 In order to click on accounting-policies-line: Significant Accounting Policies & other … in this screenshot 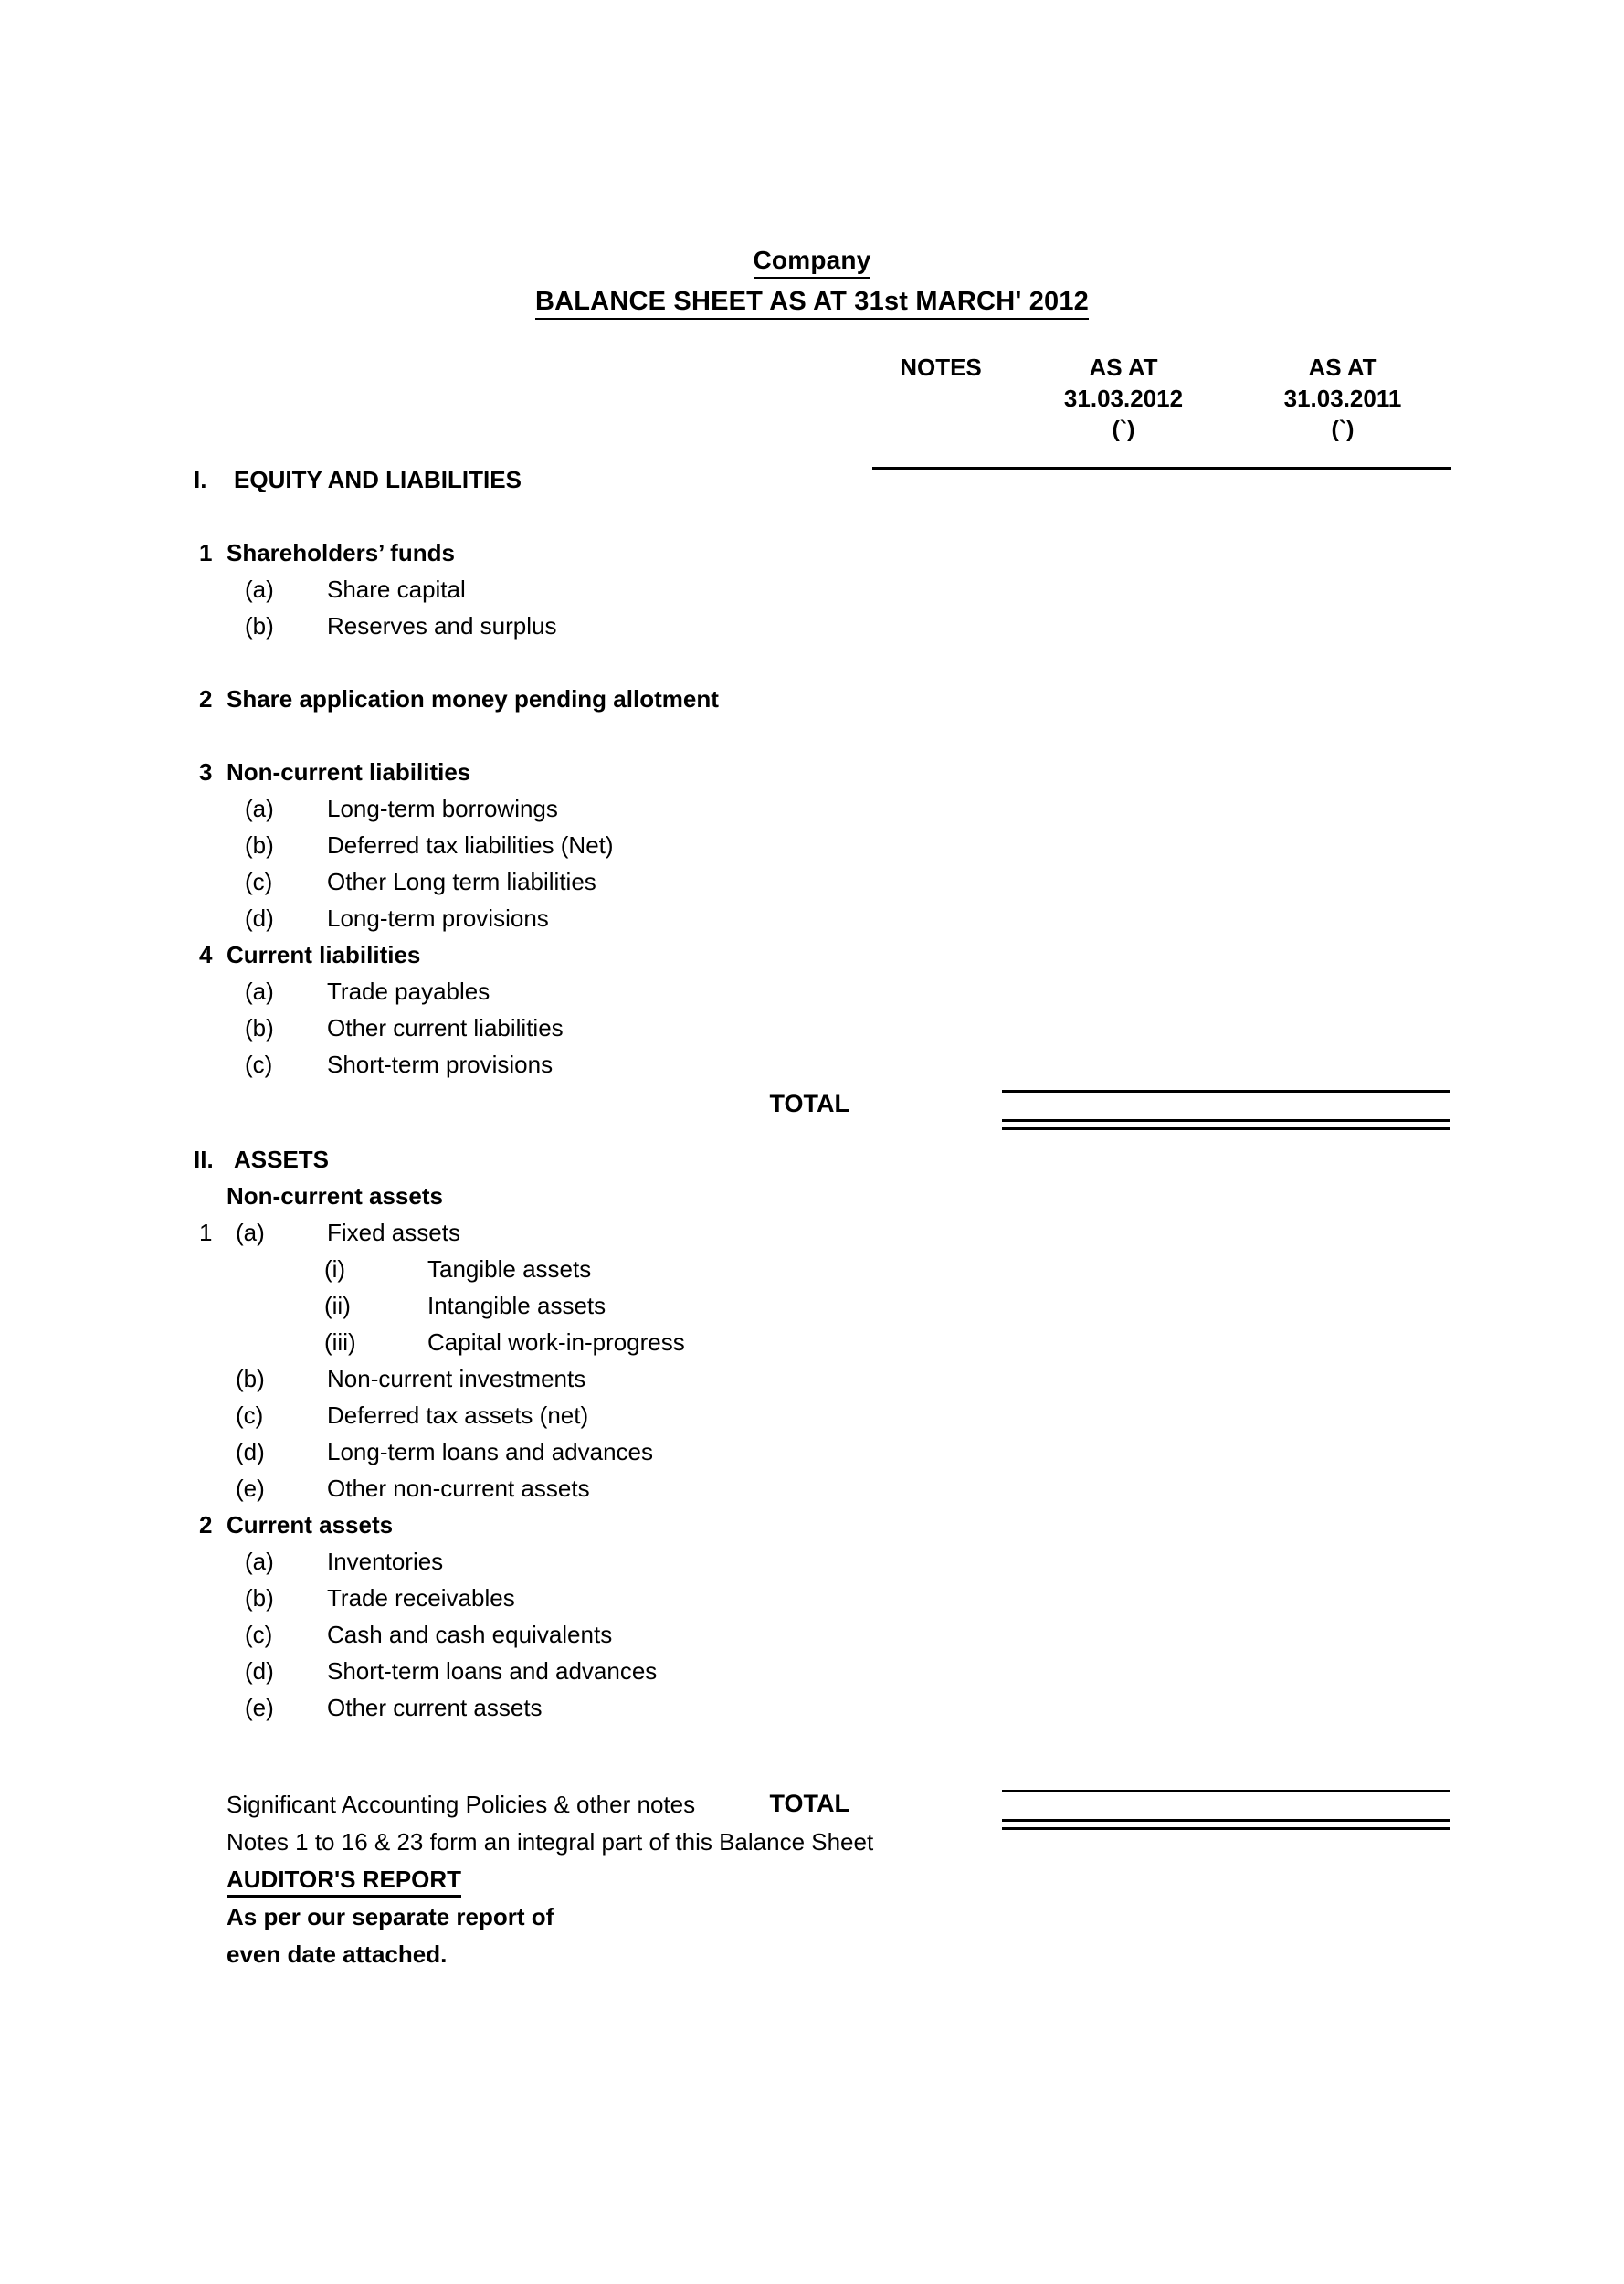, I will do `click(462, 1804)`.